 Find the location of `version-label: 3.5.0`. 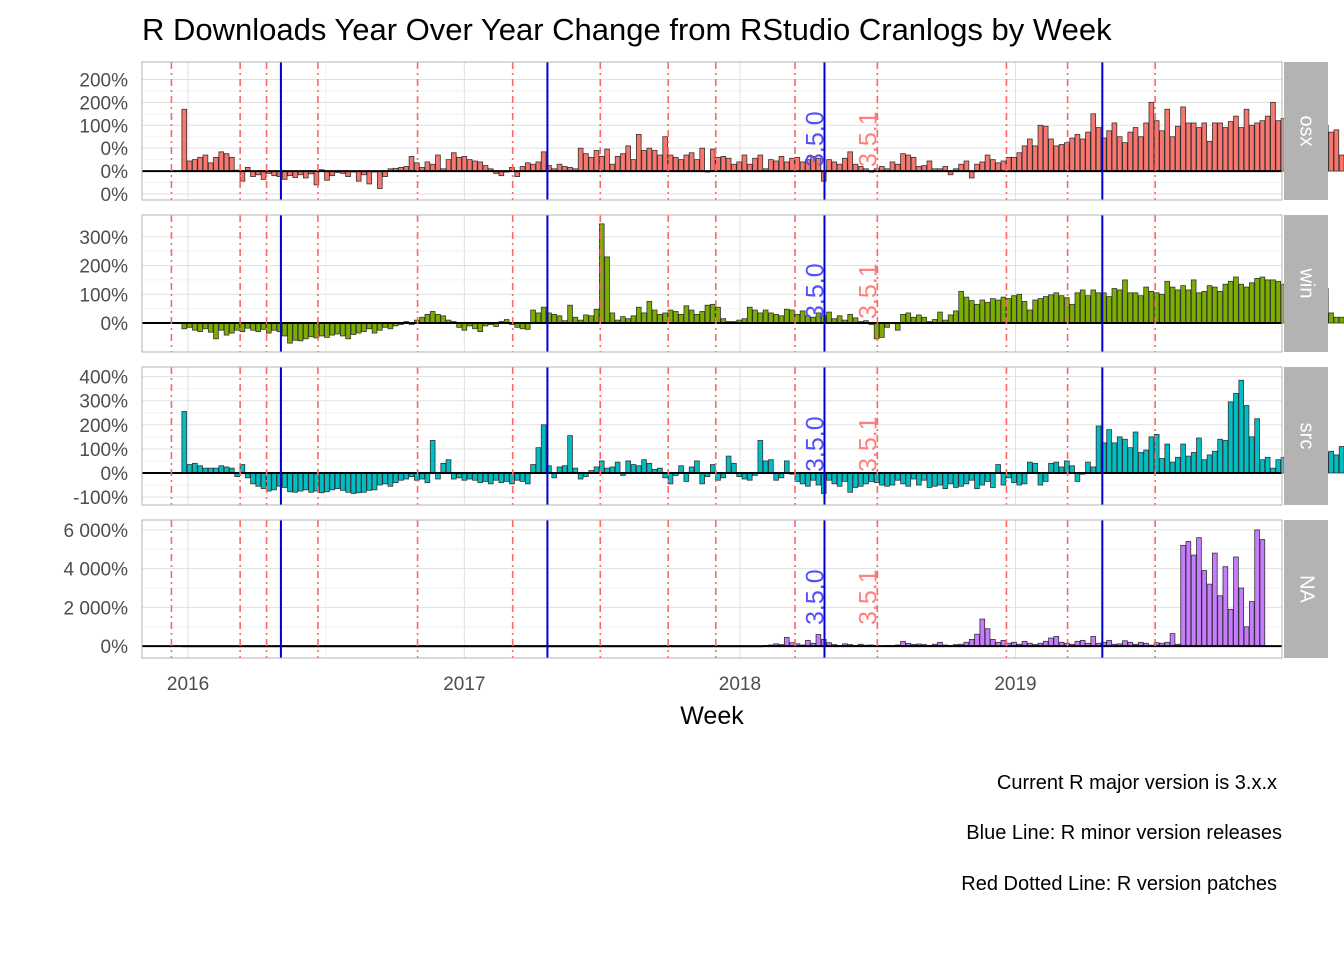

version-label: 3.5.0 is located at coordinates (815, 291).